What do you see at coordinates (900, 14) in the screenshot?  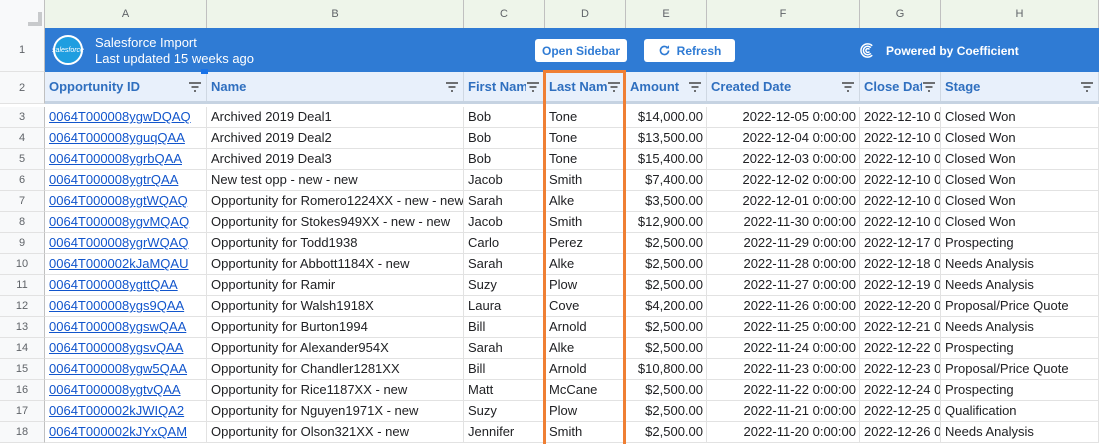 I see `column-header-g: G` at bounding box center [900, 14].